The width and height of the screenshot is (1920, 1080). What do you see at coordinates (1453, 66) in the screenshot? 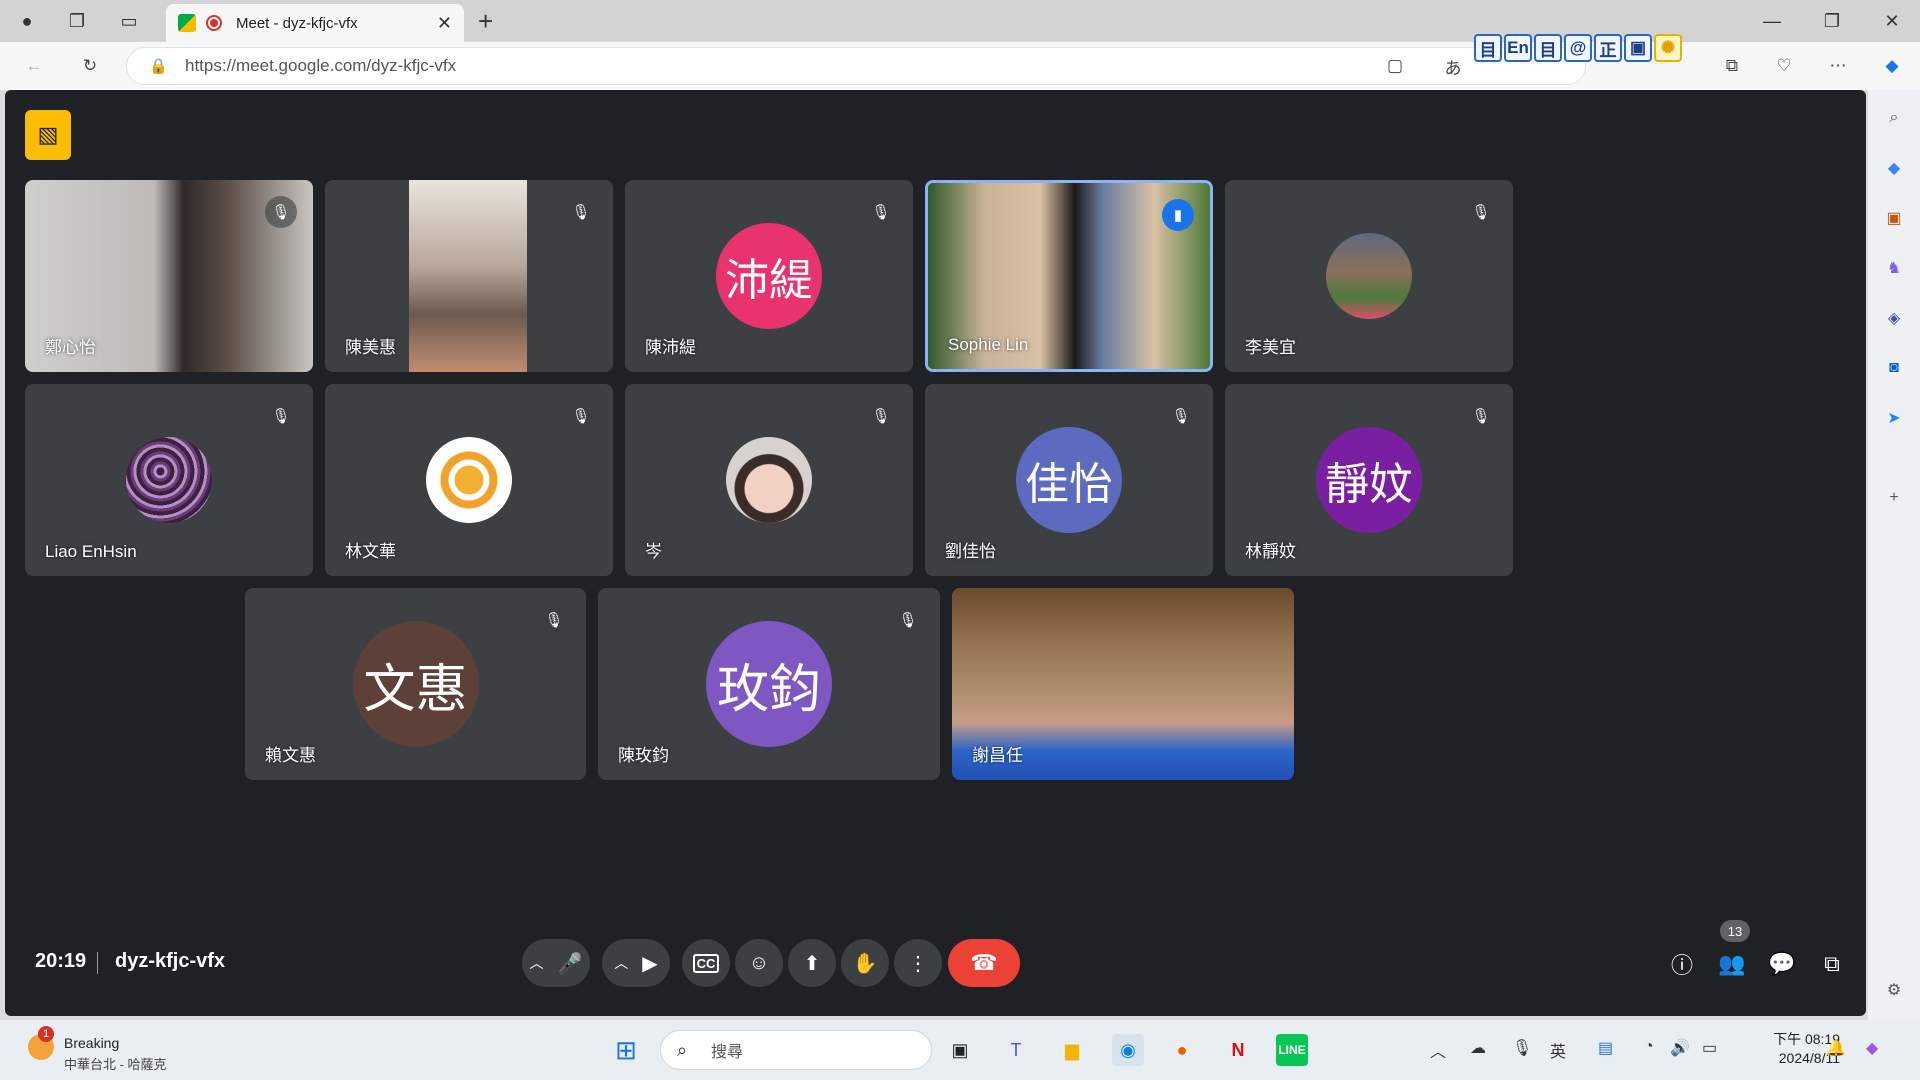
I see `translate-icon: あ` at bounding box center [1453, 66].